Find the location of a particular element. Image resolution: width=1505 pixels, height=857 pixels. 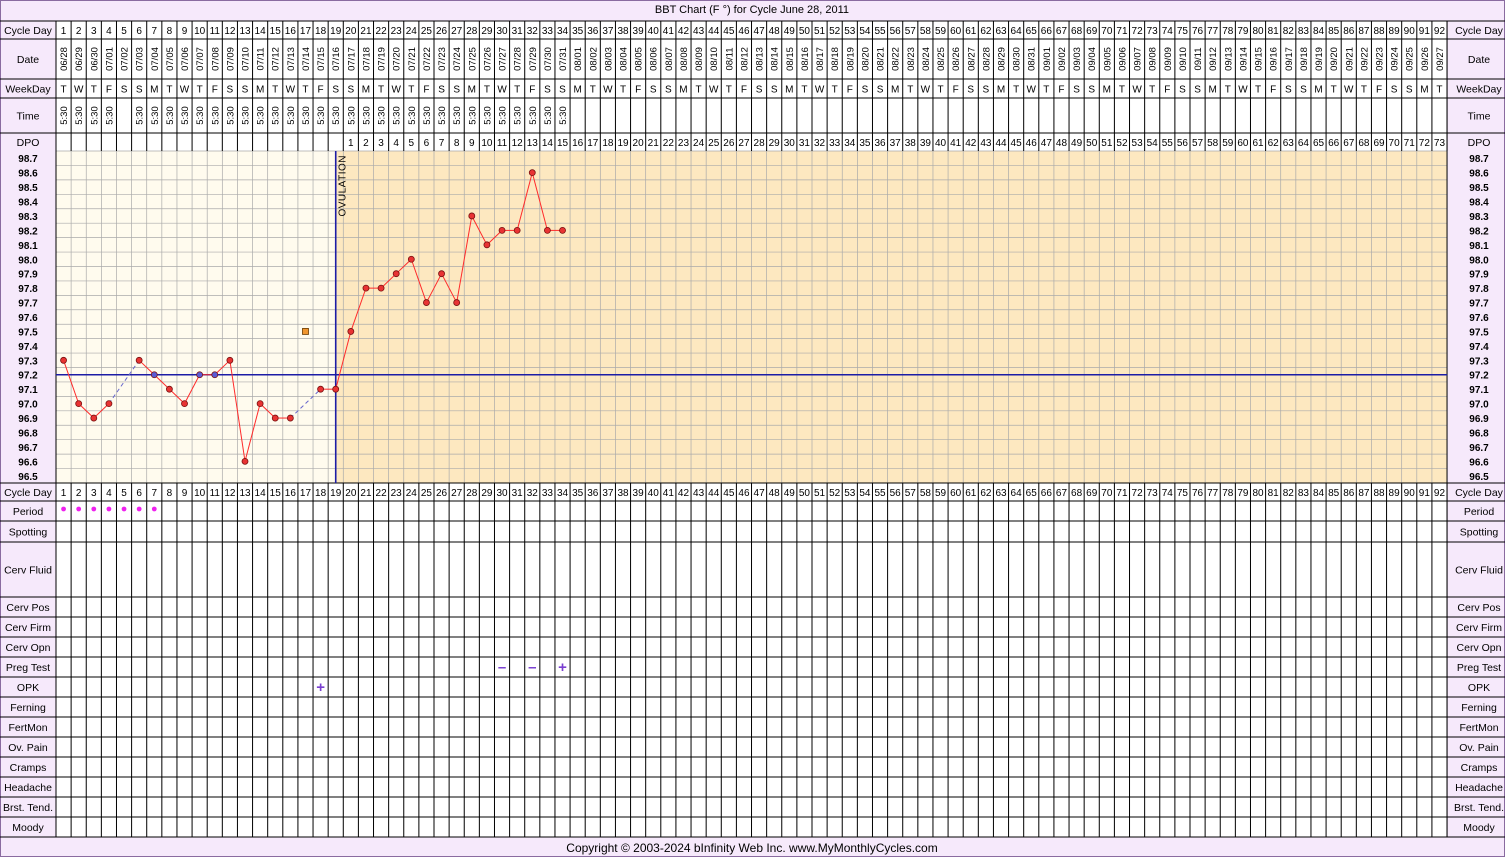

date-cell: 09/04 is located at coordinates (1092, 59).